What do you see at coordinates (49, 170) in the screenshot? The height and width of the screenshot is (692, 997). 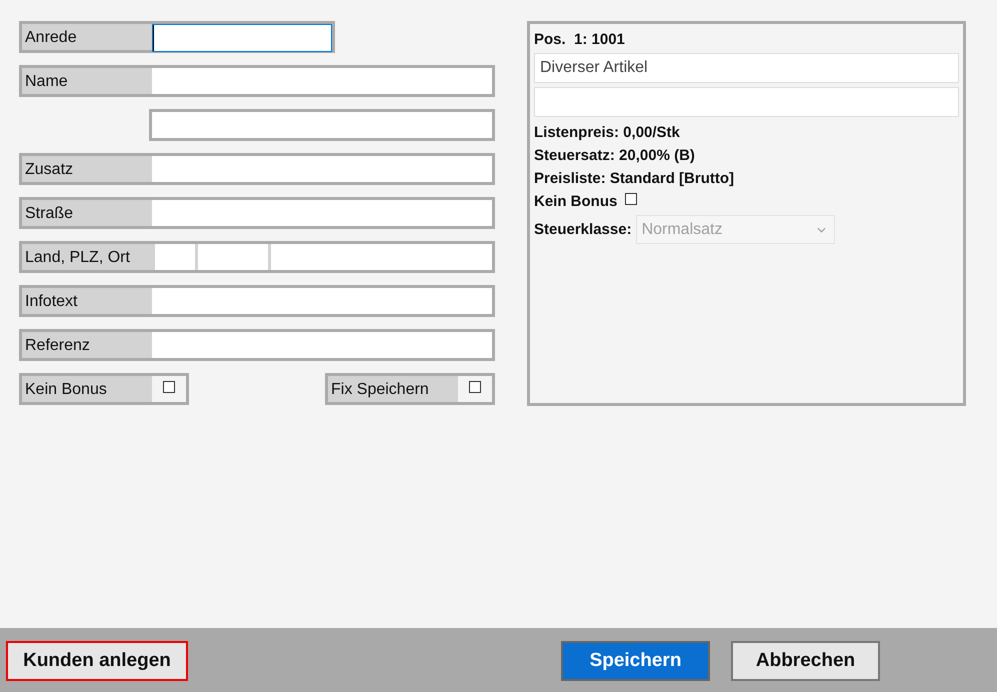 I see `field-label: Zusatz` at bounding box center [49, 170].